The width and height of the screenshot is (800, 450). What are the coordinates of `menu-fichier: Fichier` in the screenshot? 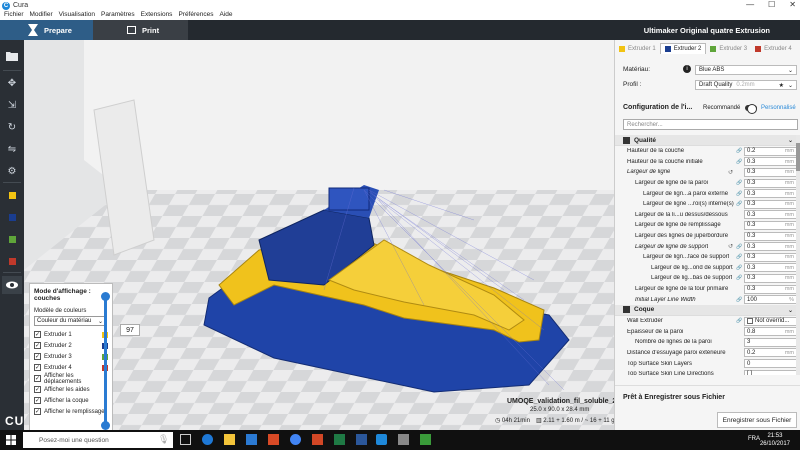 It's located at (14, 15).